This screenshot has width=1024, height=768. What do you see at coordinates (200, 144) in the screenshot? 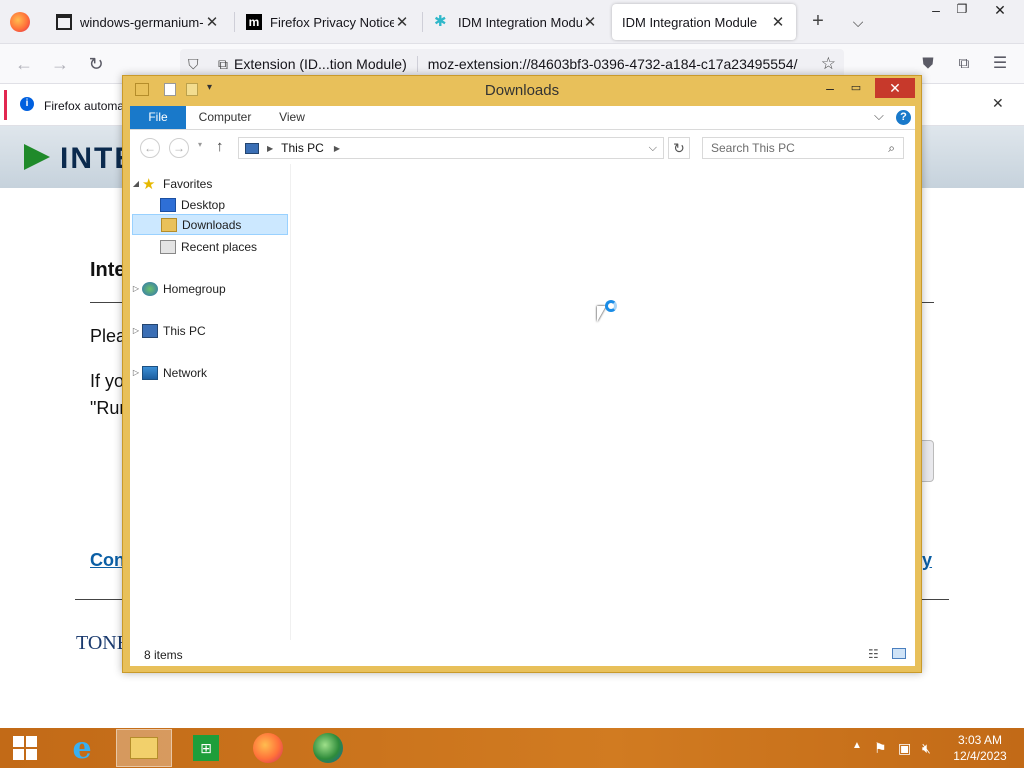
I see `recent-locations-icon: ▾` at bounding box center [200, 144].